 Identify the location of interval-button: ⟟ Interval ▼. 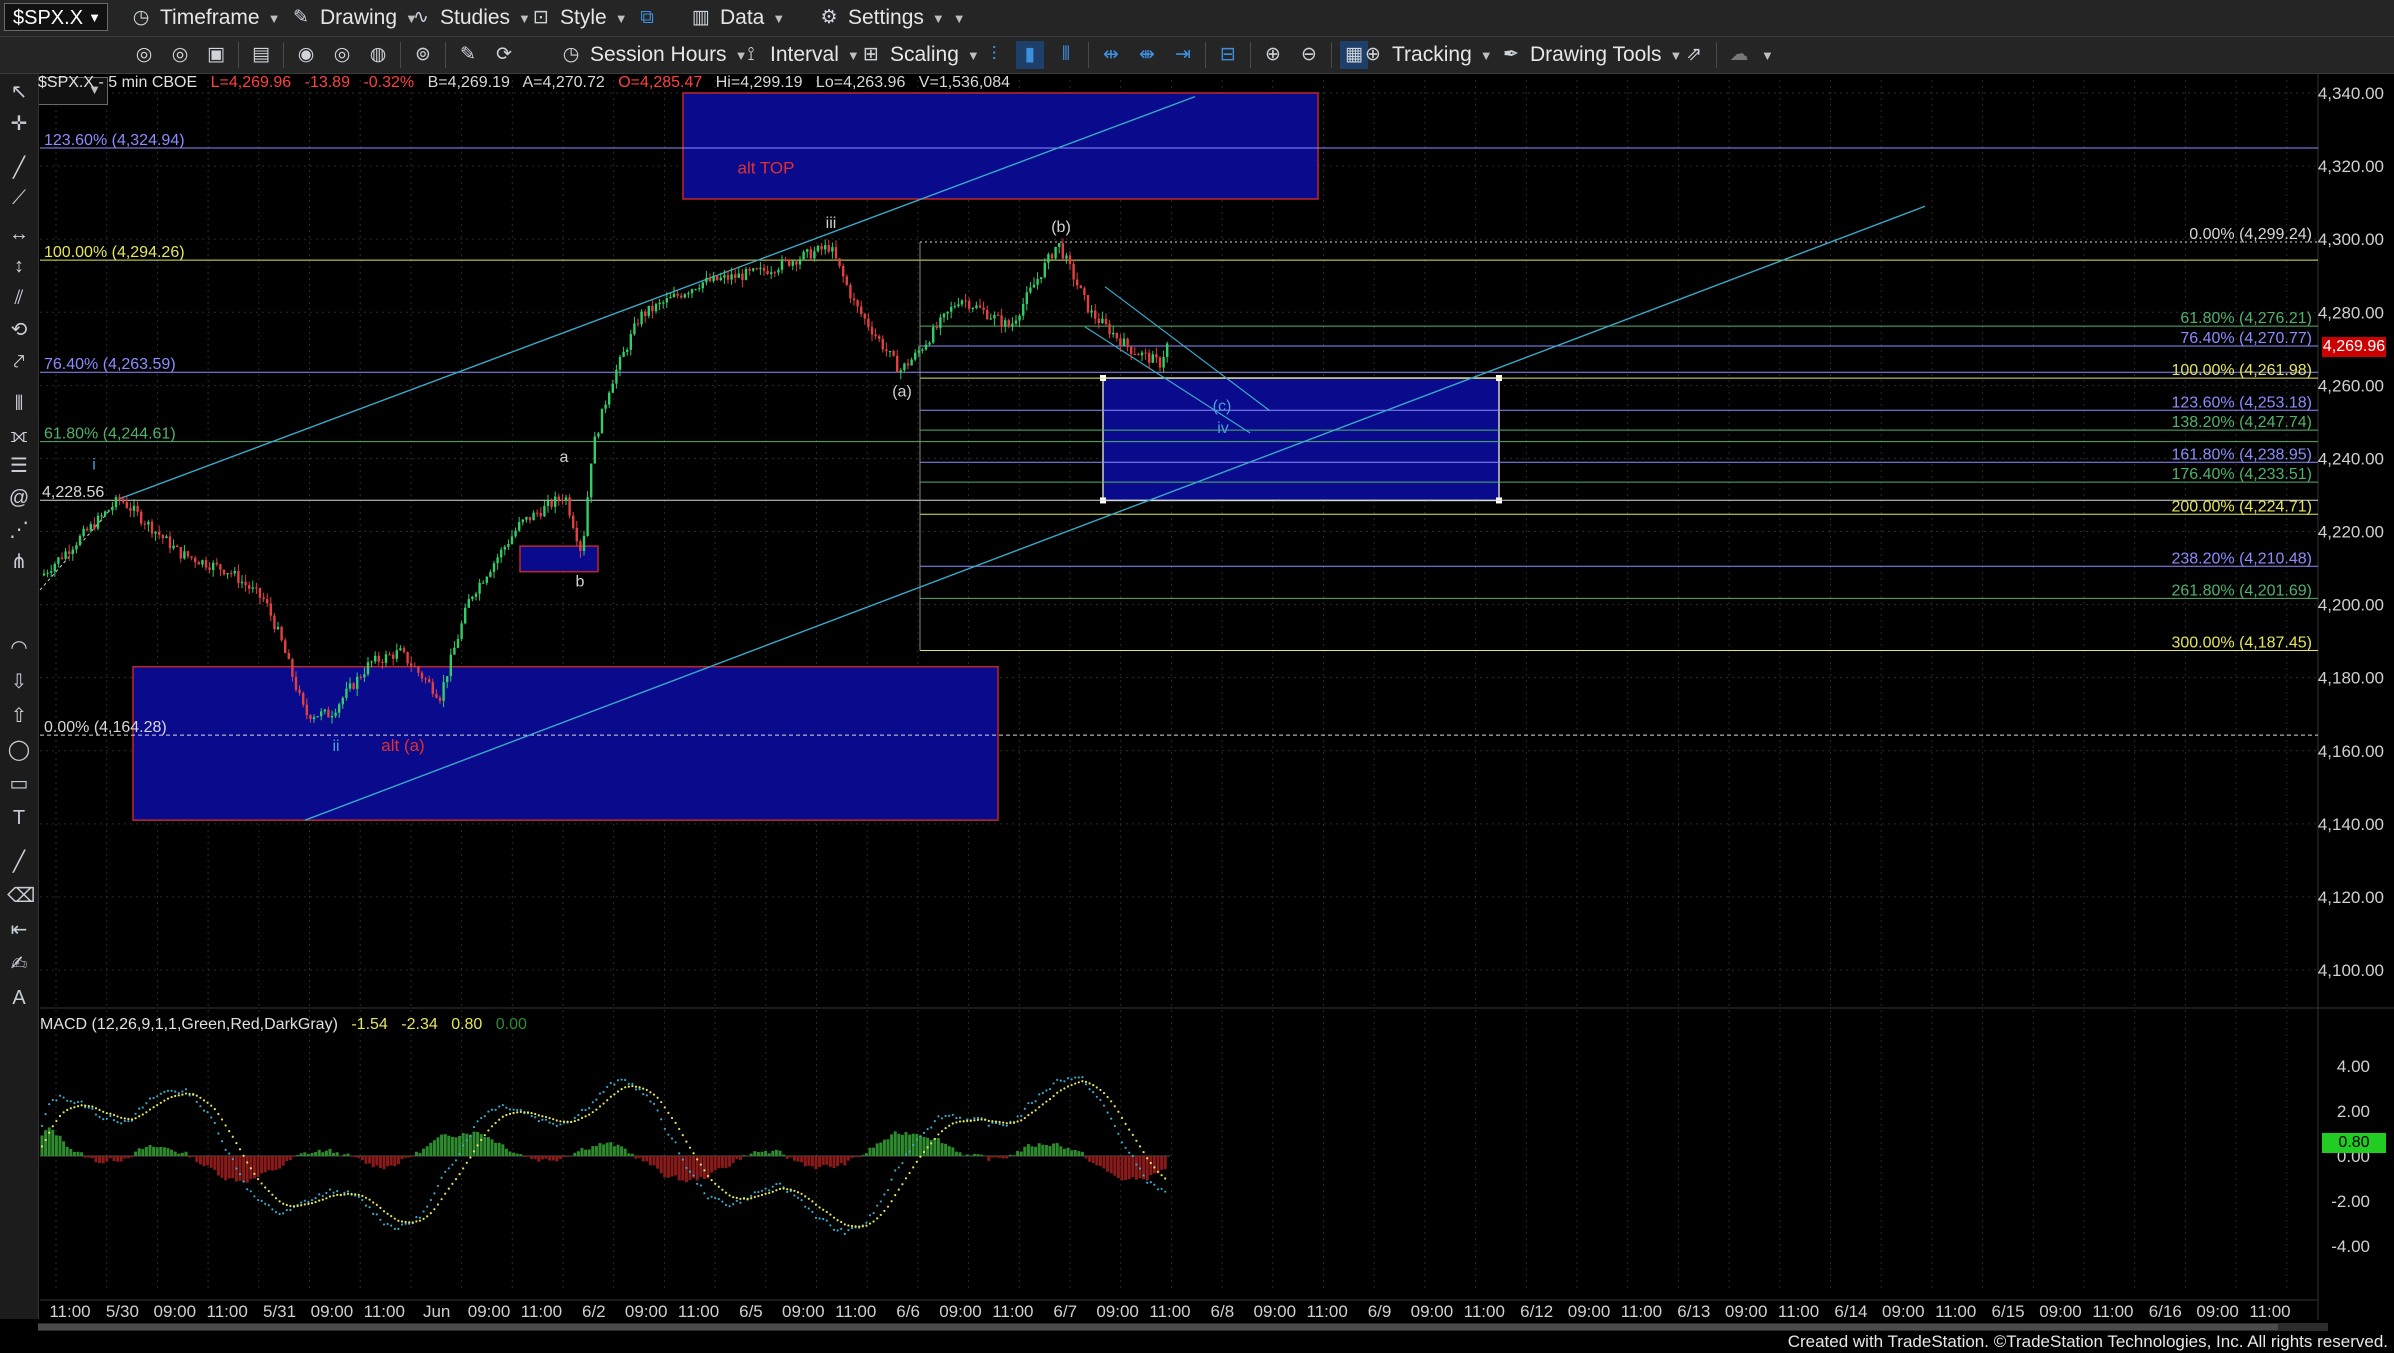
(799, 55).